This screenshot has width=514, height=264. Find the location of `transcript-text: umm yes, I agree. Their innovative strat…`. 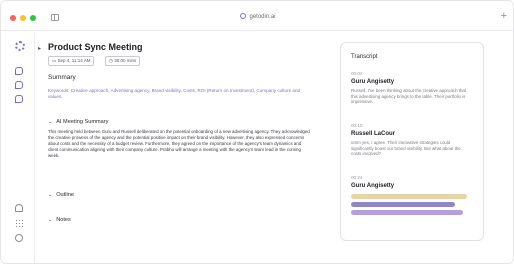

transcript-text: umm yes, I agree. Their innovative strat… is located at coordinates (406, 148).